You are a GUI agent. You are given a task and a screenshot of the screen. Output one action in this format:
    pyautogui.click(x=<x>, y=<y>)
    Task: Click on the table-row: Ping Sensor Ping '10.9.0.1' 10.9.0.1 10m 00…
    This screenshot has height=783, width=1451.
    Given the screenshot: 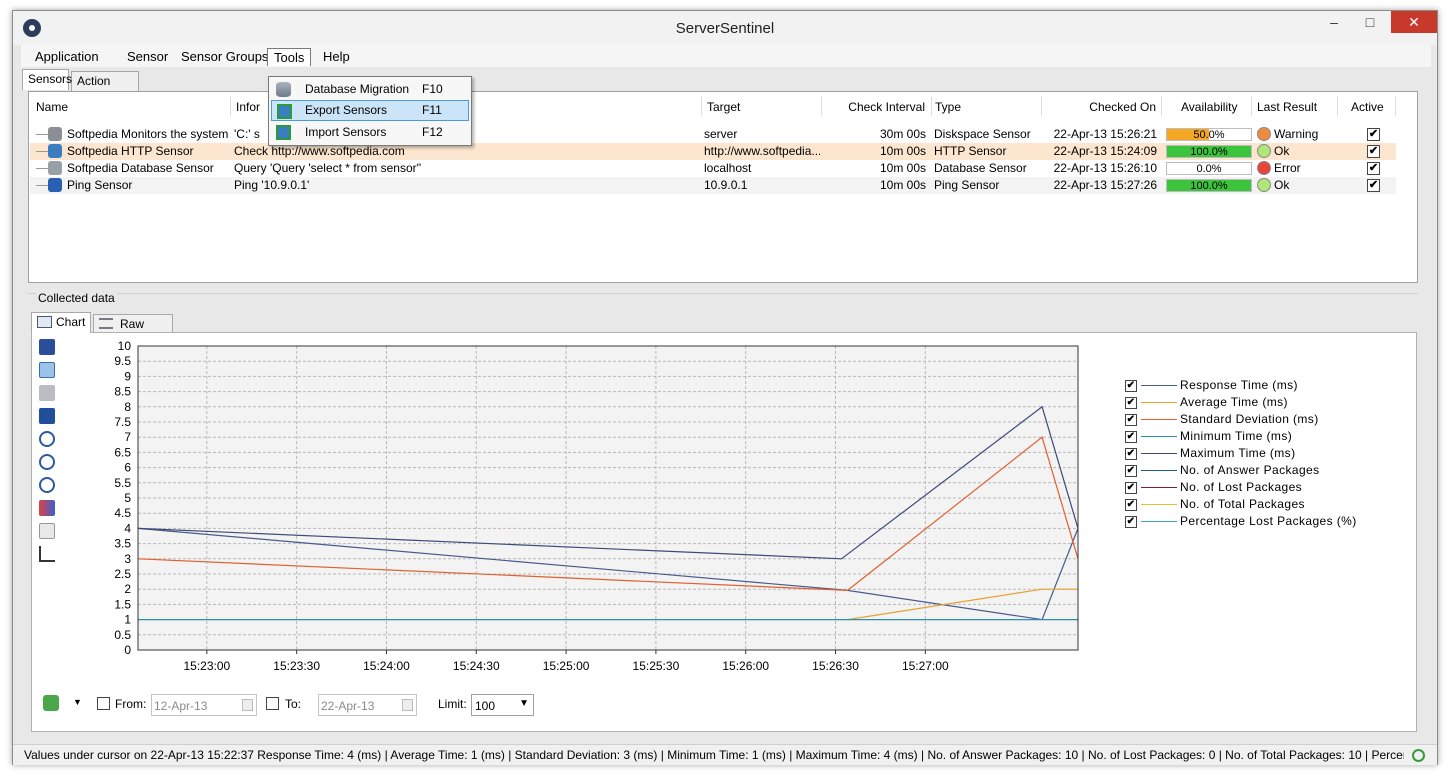 What is the action you would take?
    pyautogui.click(x=713, y=185)
    